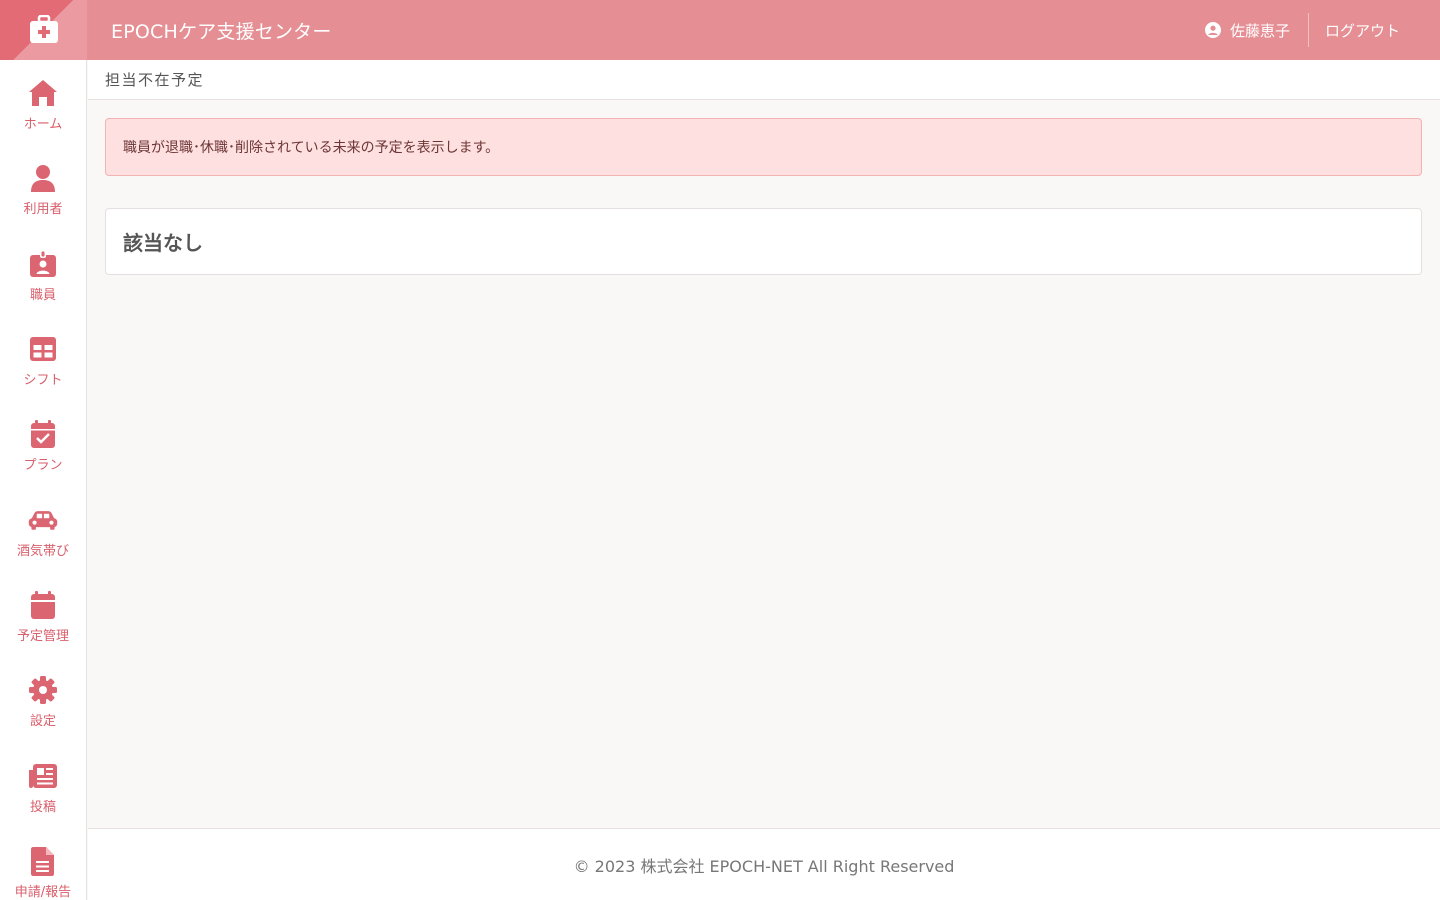  I want to click on sidebar-item-home: ホーム, so click(43, 102).